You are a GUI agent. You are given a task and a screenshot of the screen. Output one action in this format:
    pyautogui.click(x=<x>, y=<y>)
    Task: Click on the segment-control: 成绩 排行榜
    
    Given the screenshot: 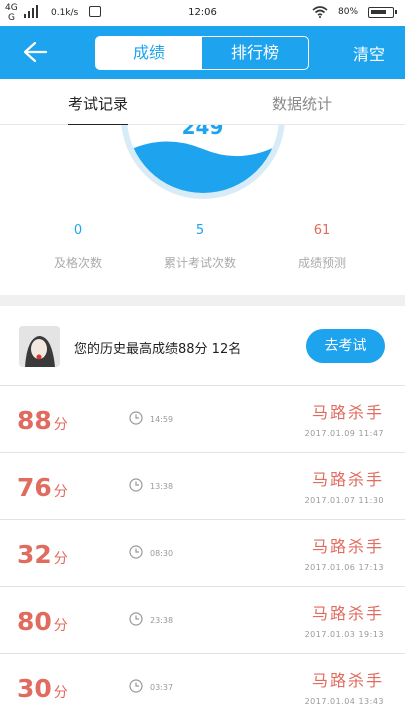 What is the action you would take?
    pyautogui.click(x=202, y=53)
    